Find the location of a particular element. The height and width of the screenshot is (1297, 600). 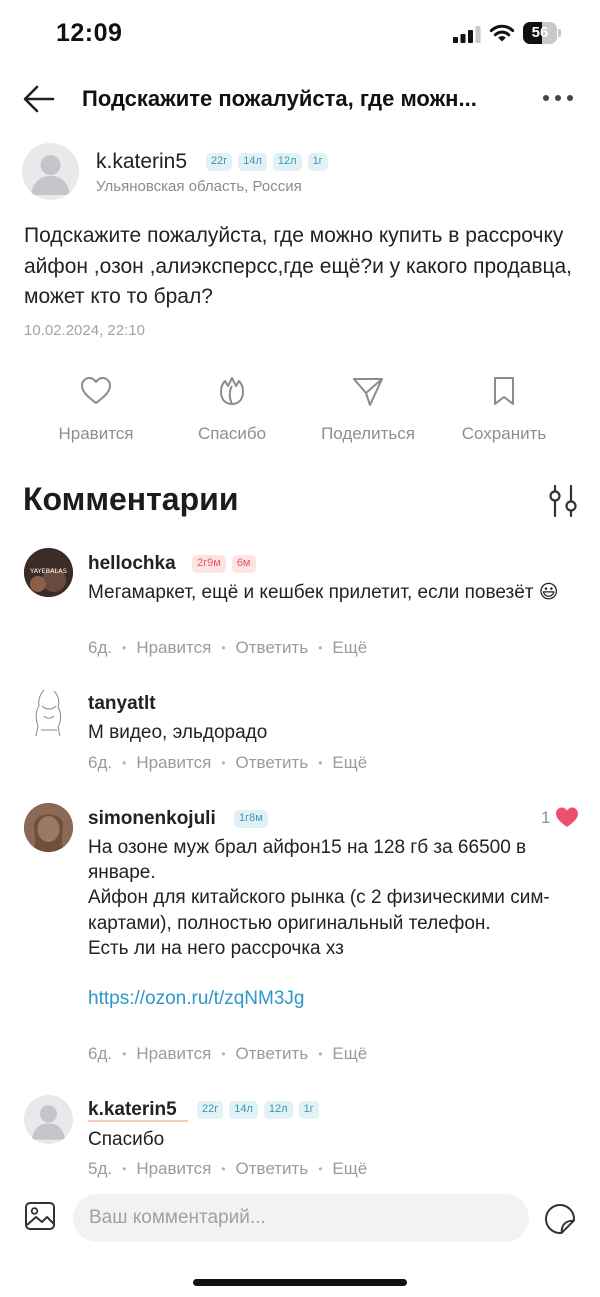

comment-composer is located at coordinates (300, 1220).